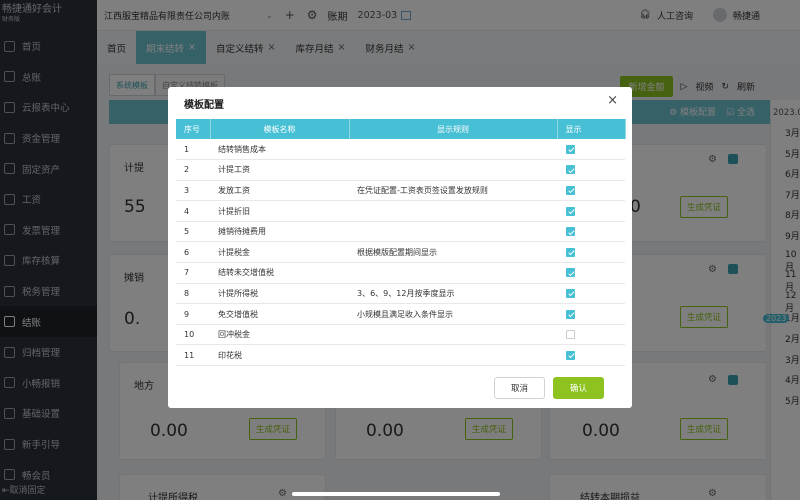  Describe the element at coordinates (519, 388) in the screenshot. I see `cancel-button: 取消` at that location.